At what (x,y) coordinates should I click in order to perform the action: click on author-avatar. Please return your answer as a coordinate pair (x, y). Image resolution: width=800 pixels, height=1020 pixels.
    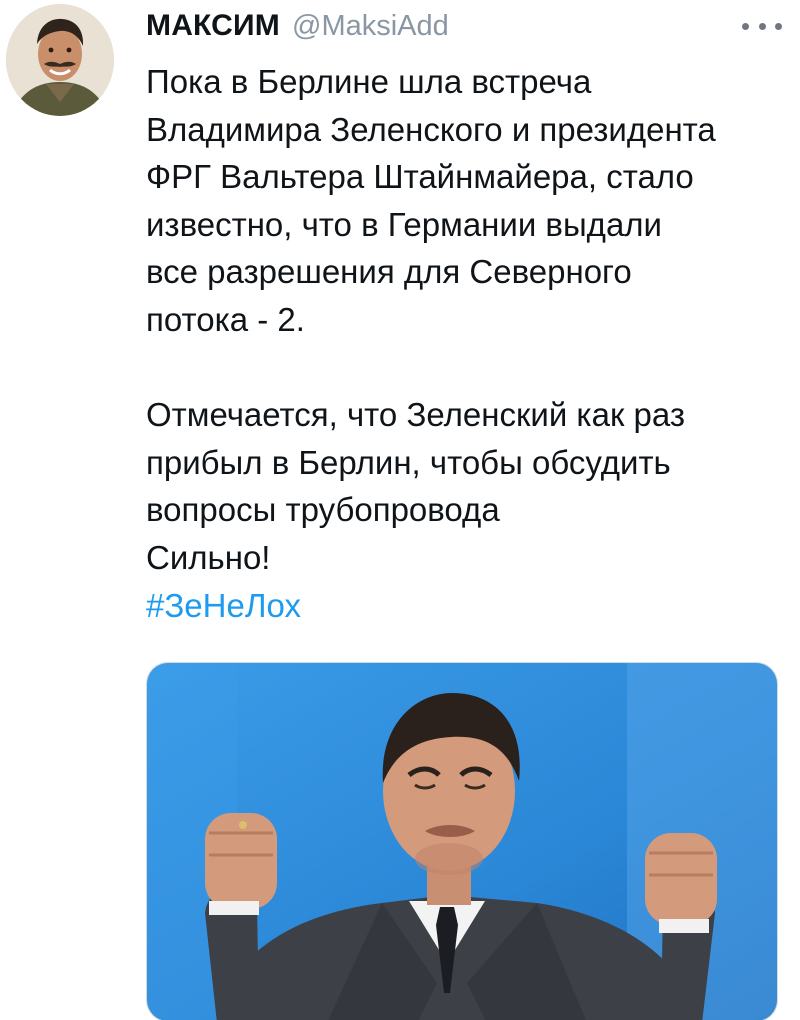
    Looking at the image, I should click on (60, 60).